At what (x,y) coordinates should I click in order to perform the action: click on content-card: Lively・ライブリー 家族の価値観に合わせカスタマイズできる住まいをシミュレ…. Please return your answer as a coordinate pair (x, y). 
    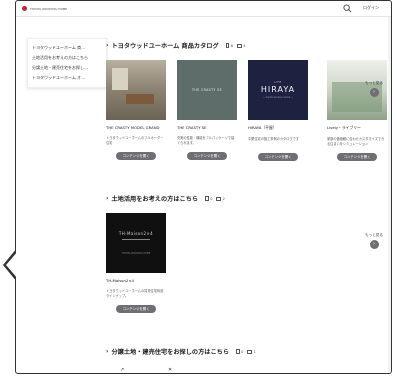
    Looking at the image, I should click on (357, 110).